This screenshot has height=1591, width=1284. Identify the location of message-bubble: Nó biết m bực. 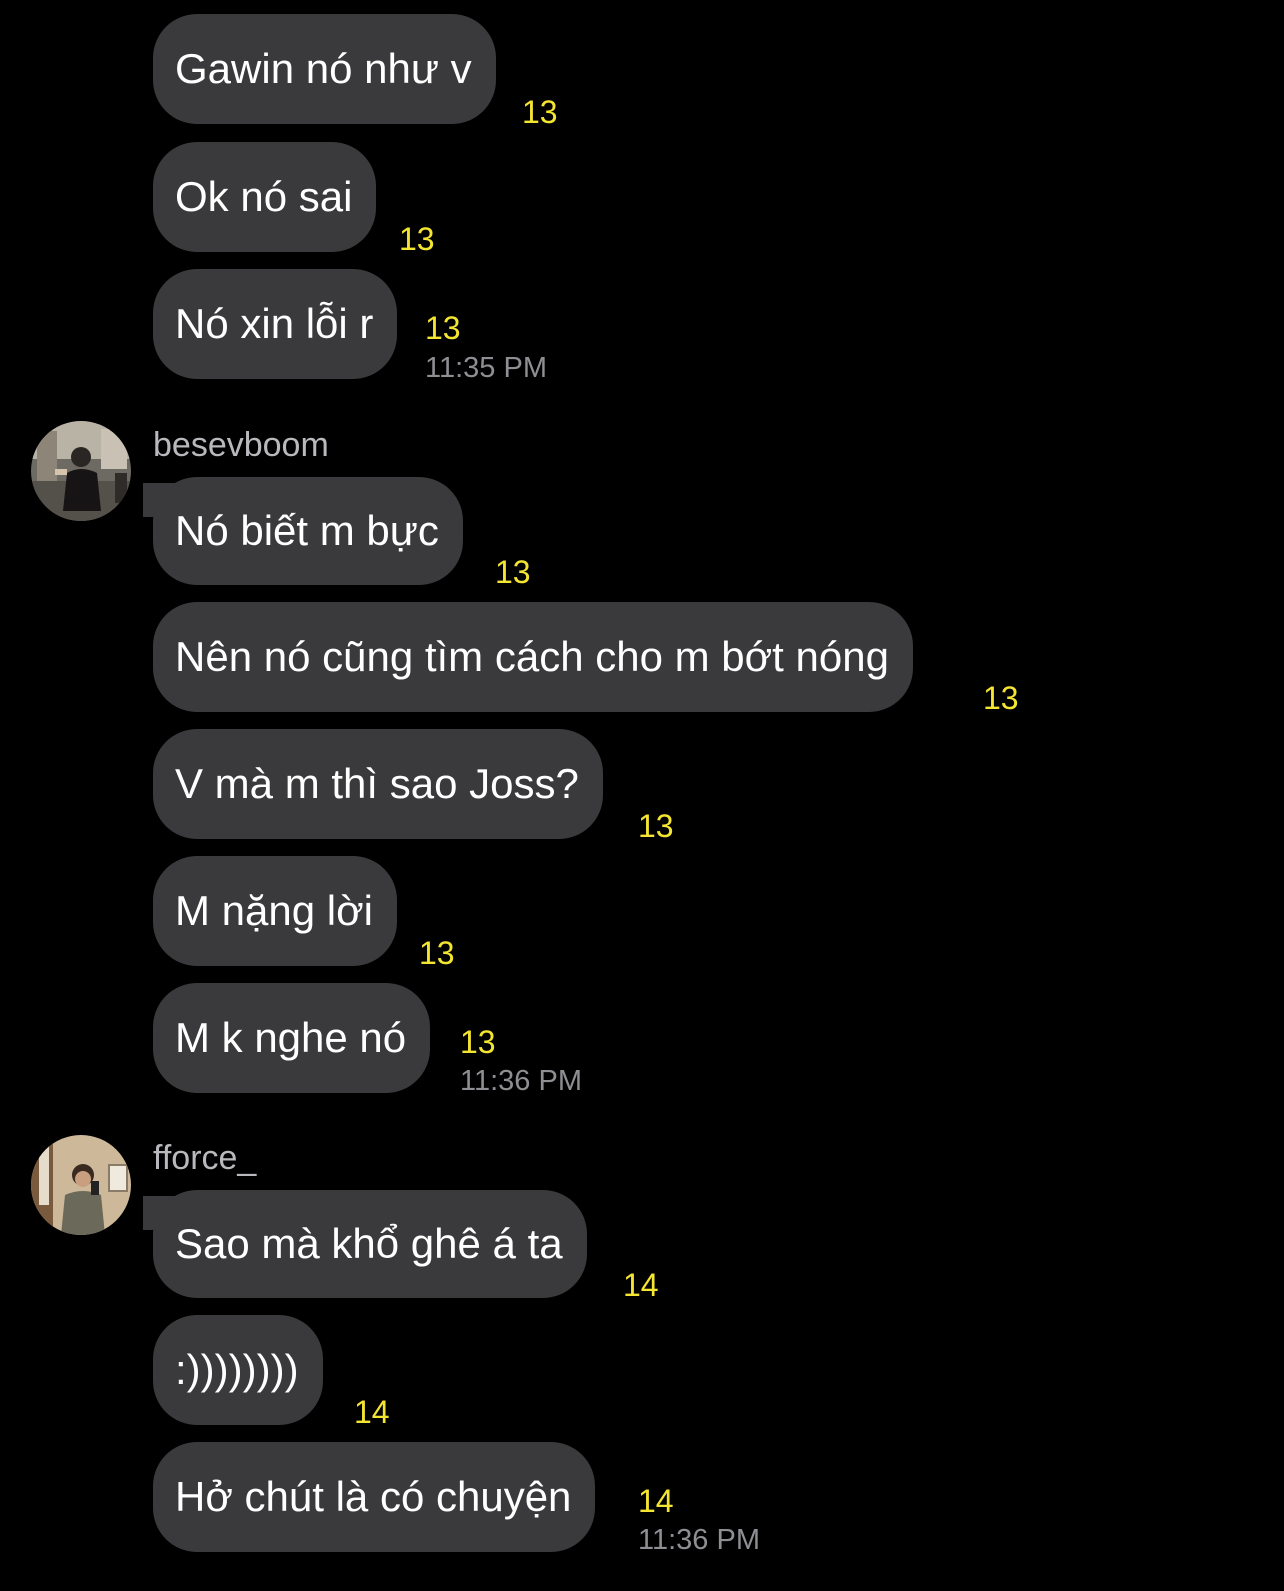
(308, 531).